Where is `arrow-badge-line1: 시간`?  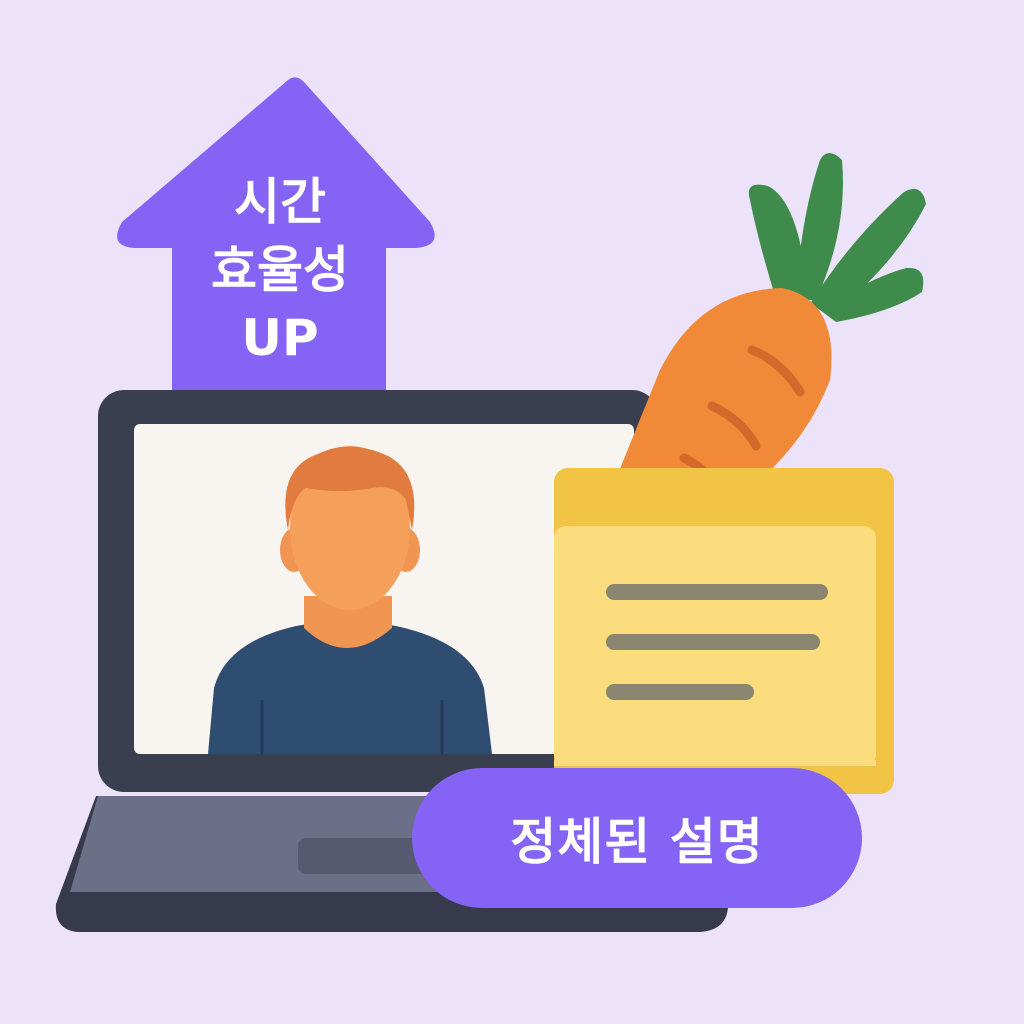
arrow-badge-line1: 시간 is located at coordinates (280, 202).